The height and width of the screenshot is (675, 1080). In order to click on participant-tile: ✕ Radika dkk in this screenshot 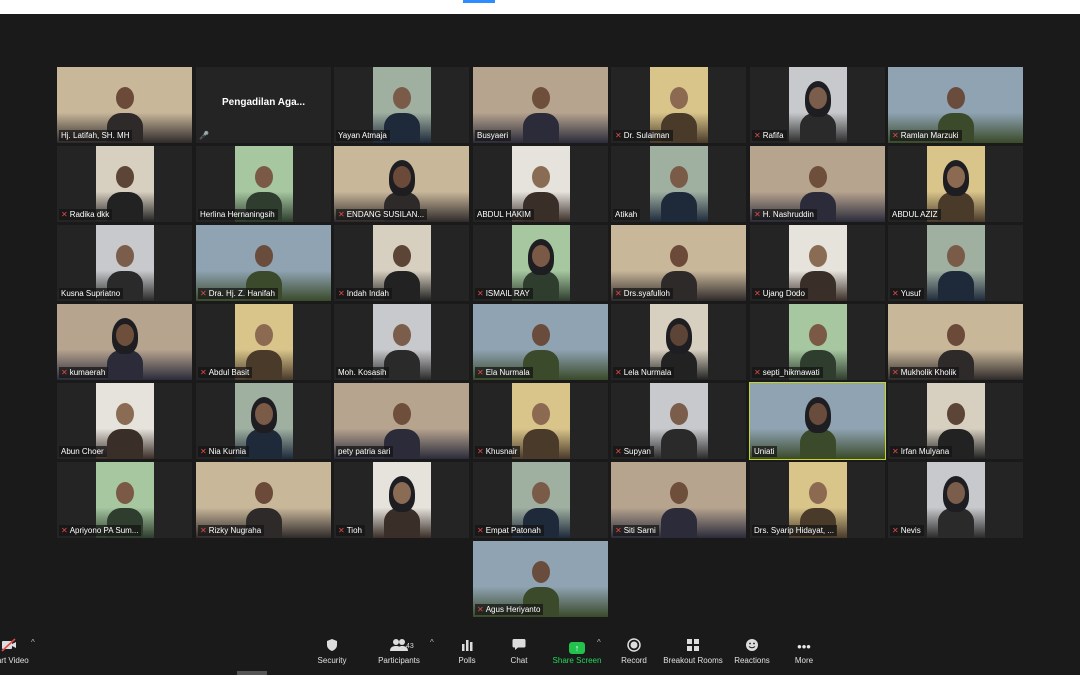, I will do `click(124, 184)`.